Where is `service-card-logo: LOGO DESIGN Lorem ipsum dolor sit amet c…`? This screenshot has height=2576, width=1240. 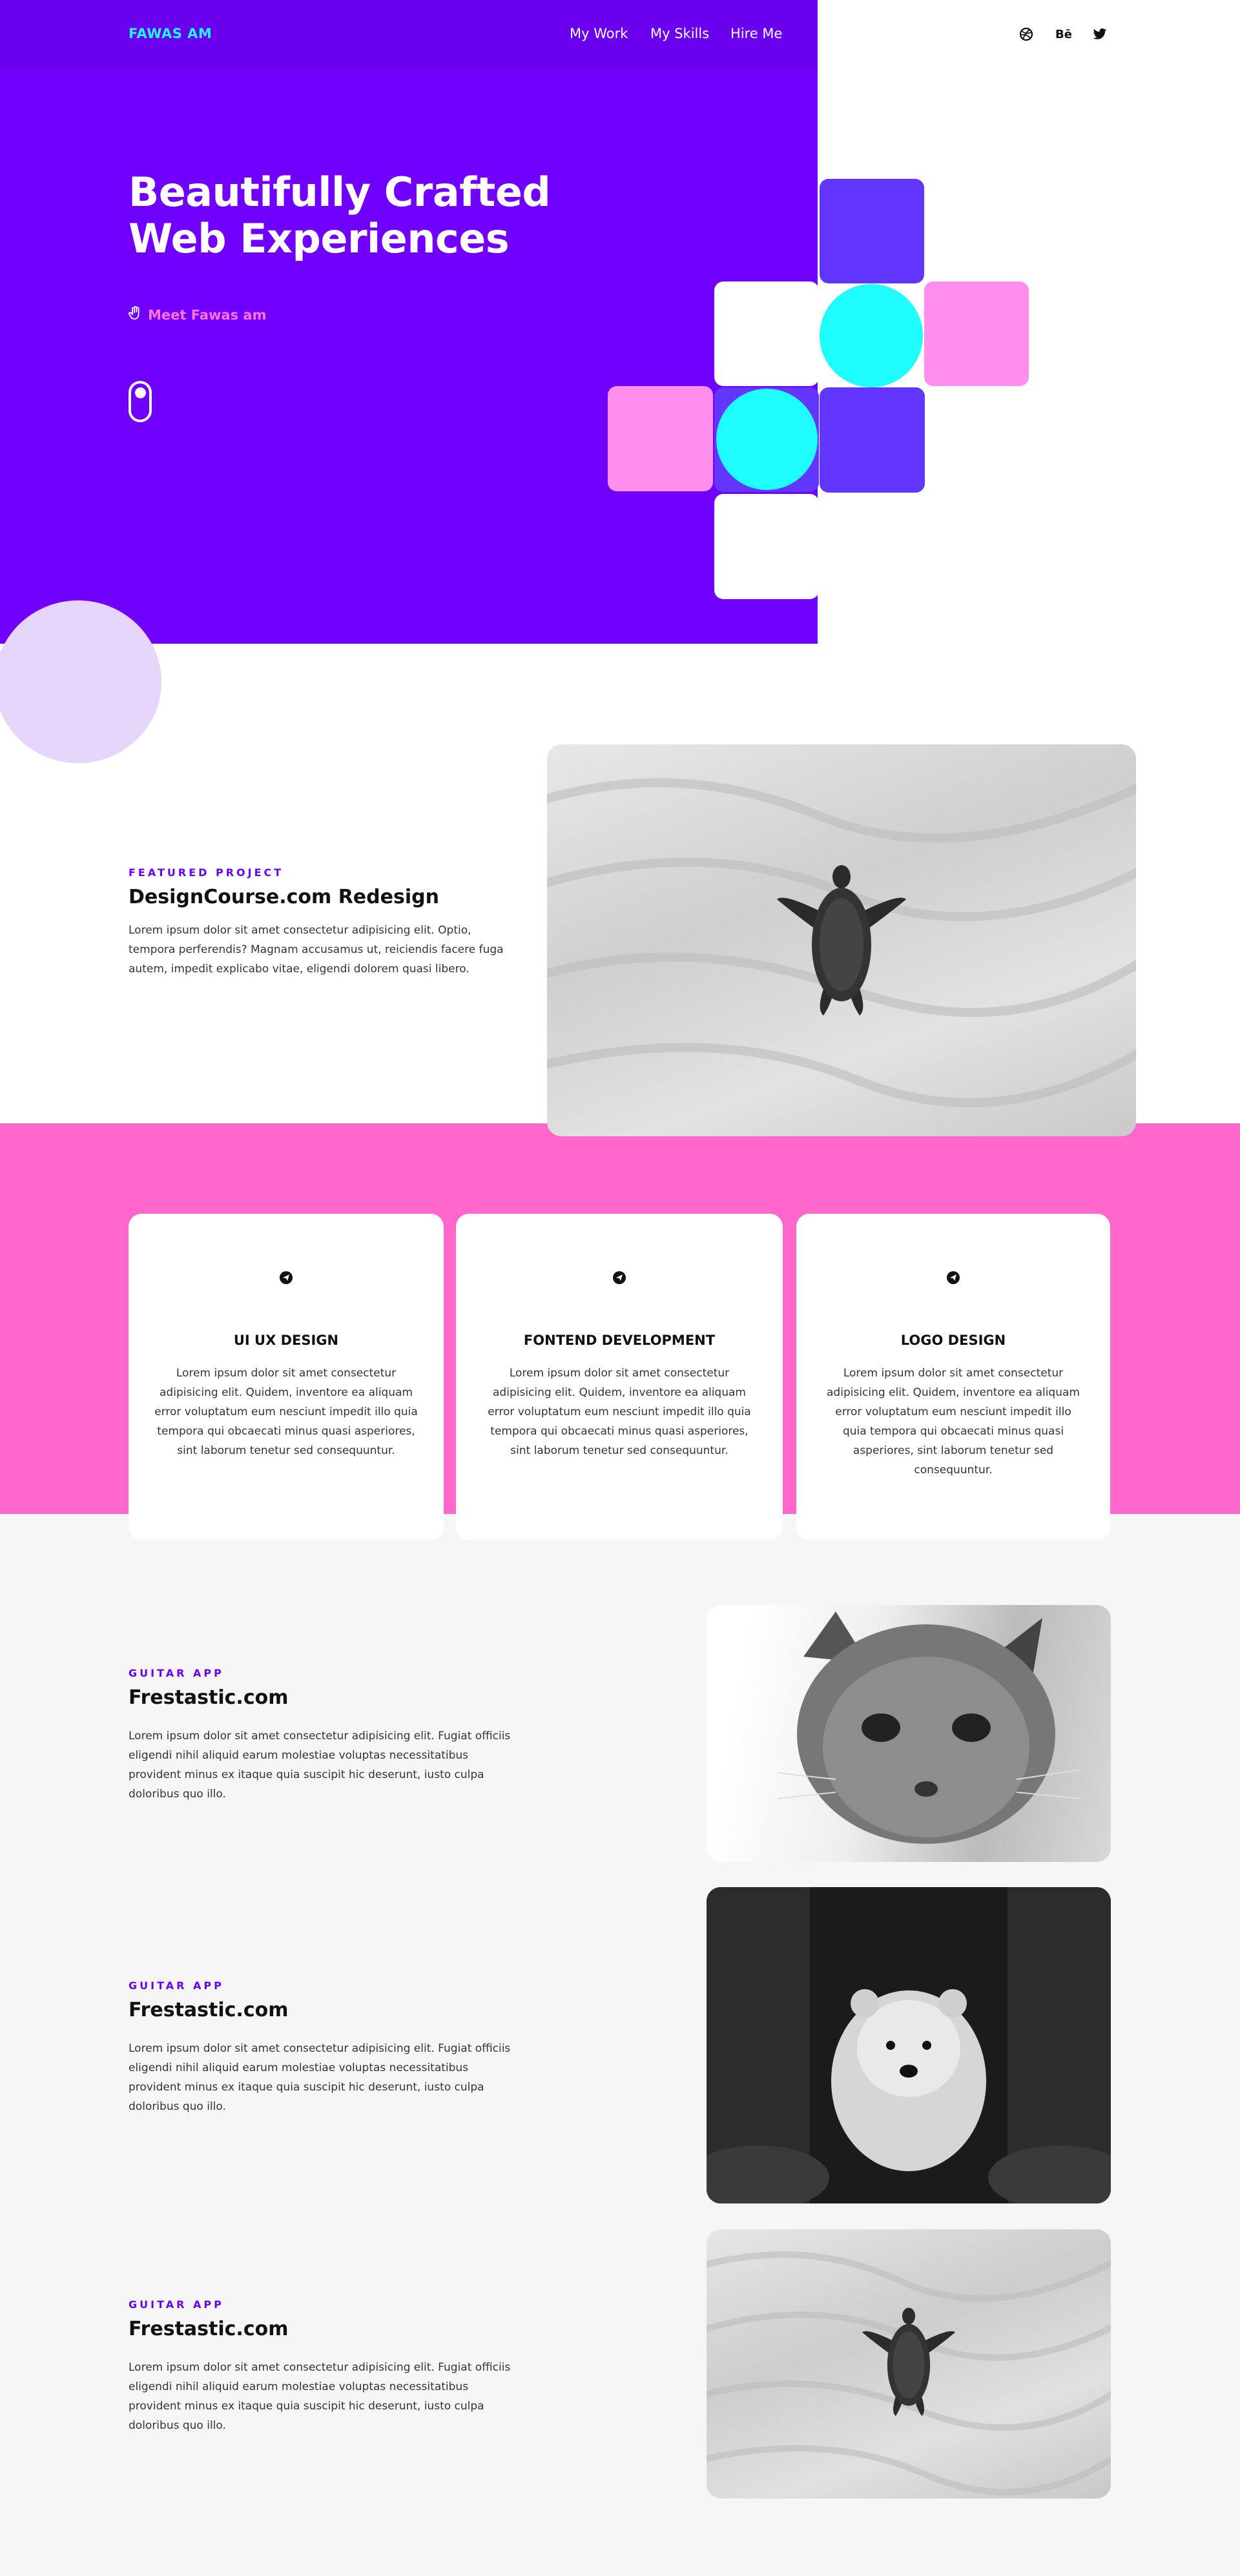
service-card-logo: LOGO DESIGN Lorem ipsum dolor sit amet c… is located at coordinates (953, 1377).